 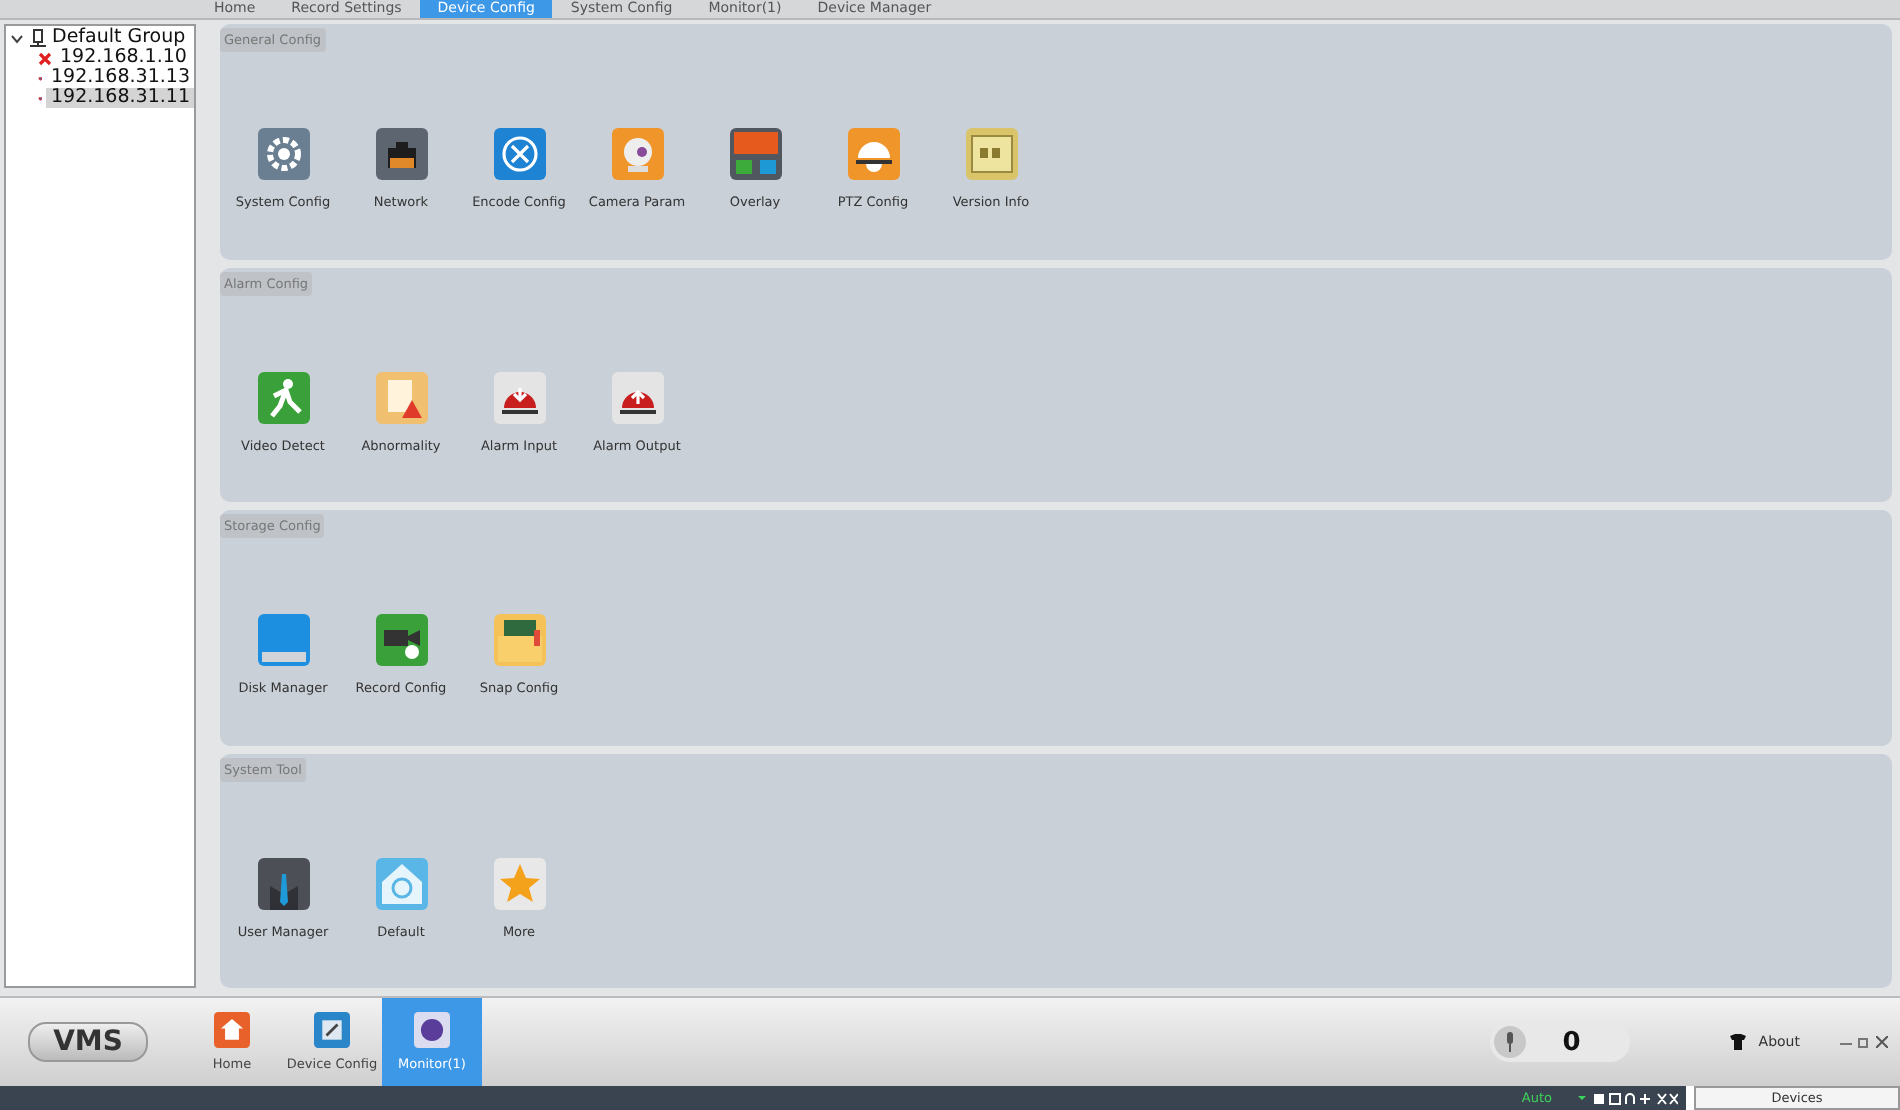 What do you see at coordinates (1882, 1042) in the screenshot?
I see `close-icon` at bounding box center [1882, 1042].